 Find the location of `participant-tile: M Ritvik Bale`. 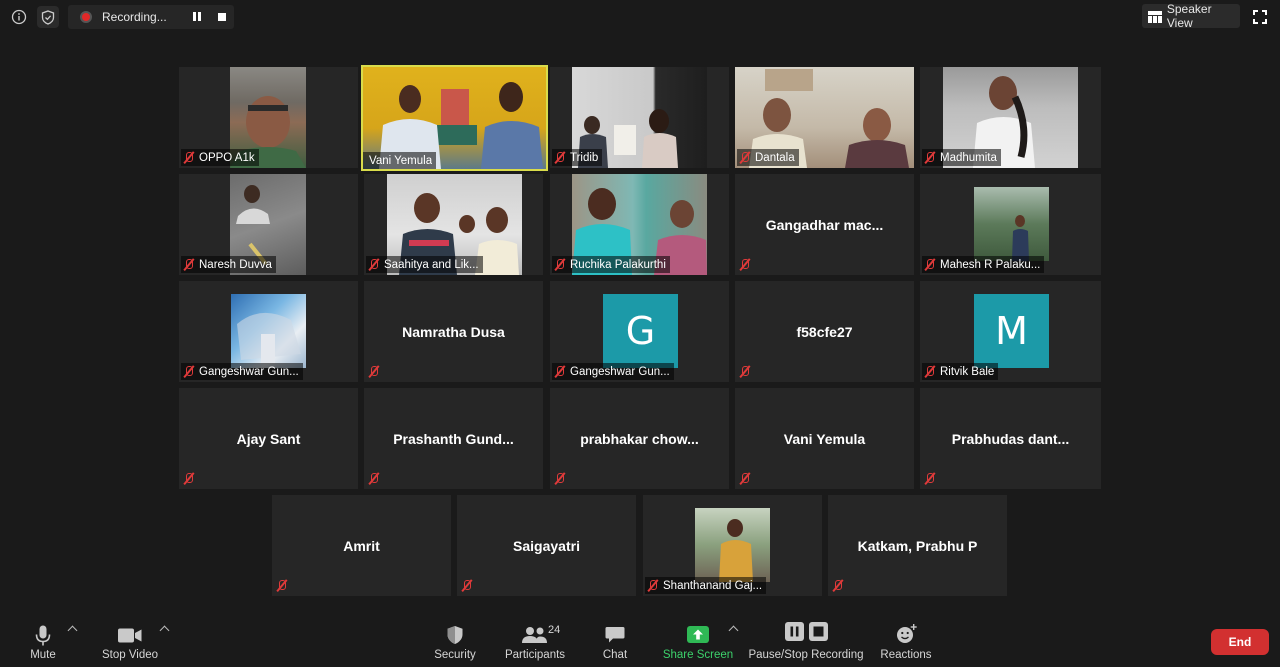

participant-tile: M Ritvik Bale is located at coordinates (1010, 331).